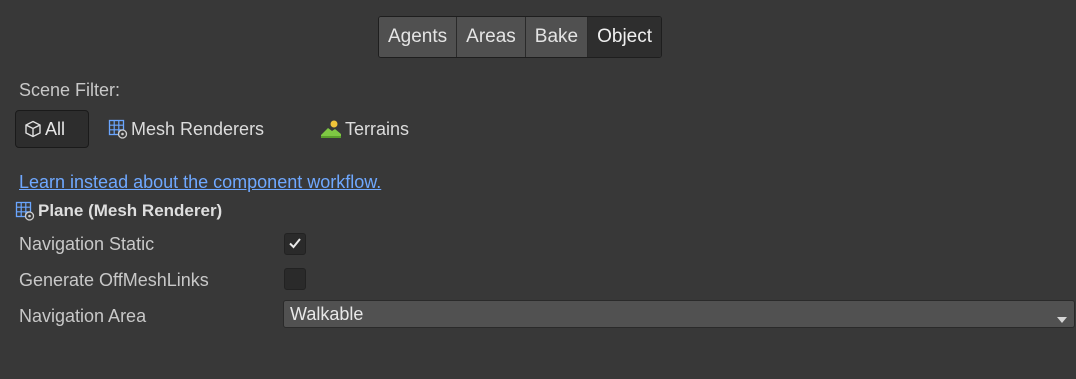  What do you see at coordinates (418, 37) in the screenshot?
I see `tab-agents: Agents` at bounding box center [418, 37].